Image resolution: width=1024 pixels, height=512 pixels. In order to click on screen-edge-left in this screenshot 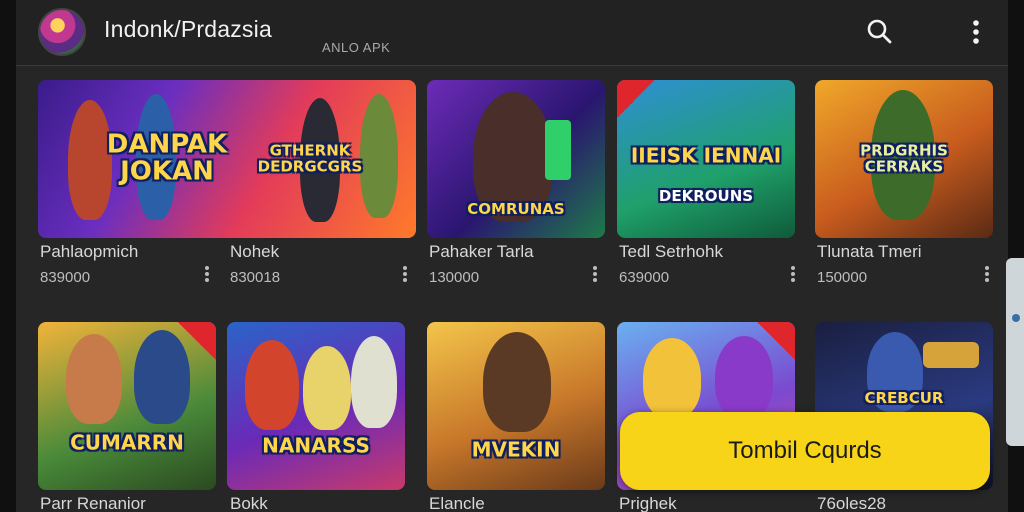, I will do `click(8, 256)`.